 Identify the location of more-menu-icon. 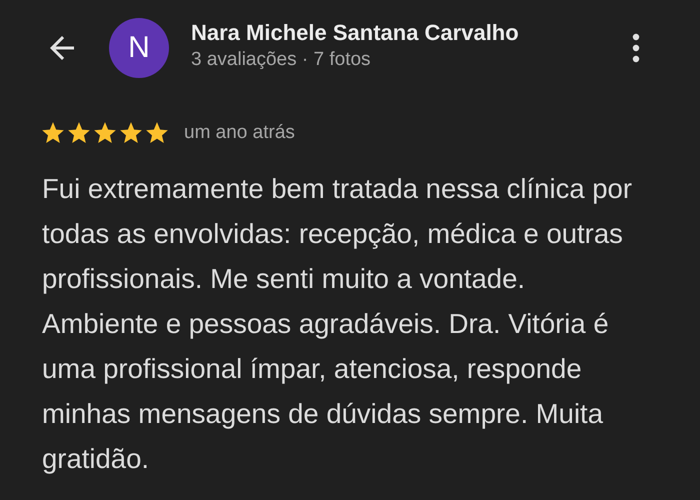
(636, 48).